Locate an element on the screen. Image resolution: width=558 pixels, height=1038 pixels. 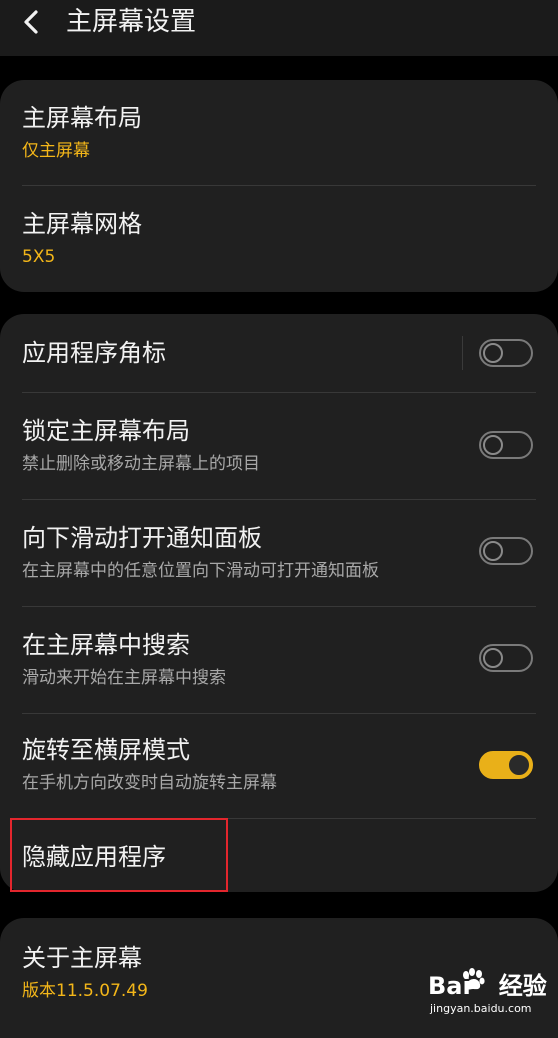
app-bar: 主屏幕设置 is located at coordinates (279, 28).